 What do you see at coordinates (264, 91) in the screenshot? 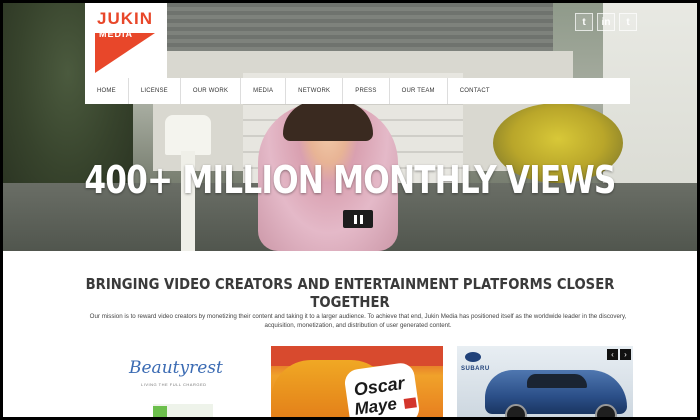
I see `nav-media: MEDIA` at bounding box center [264, 91].